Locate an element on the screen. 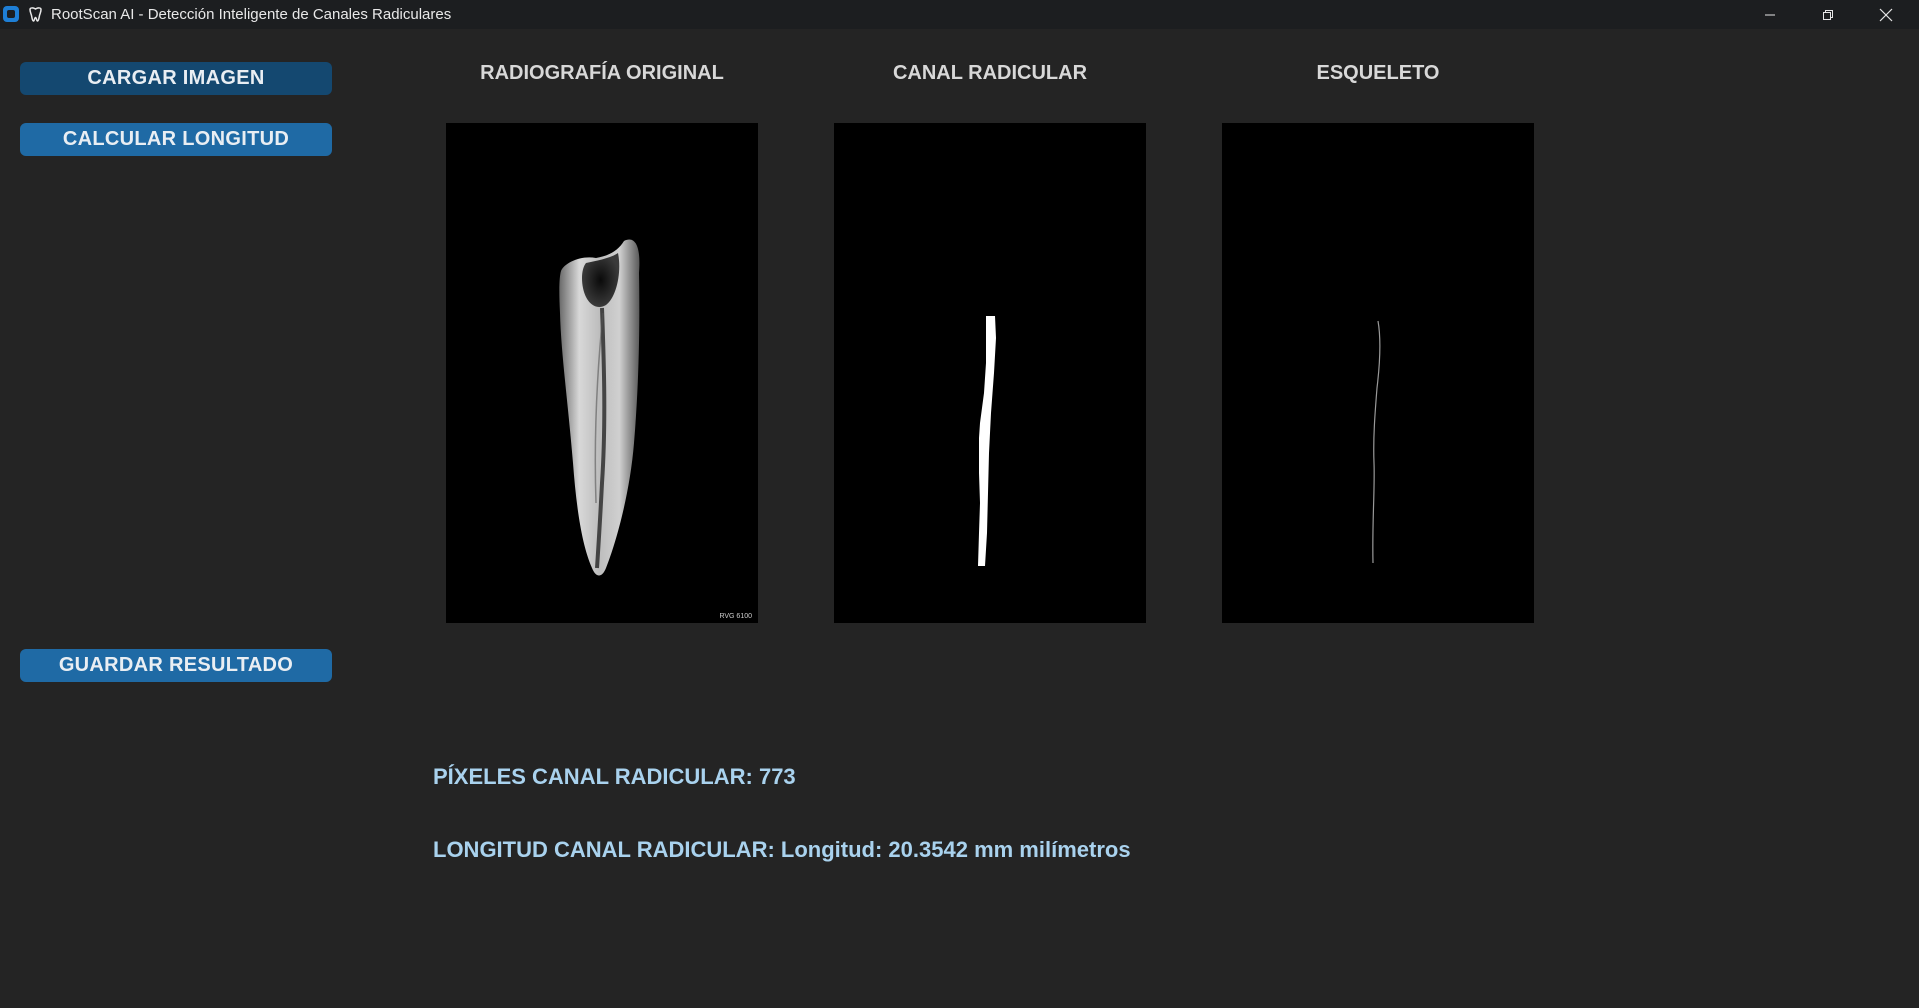 This screenshot has width=1919, height=1008. restore-icon is located at coordinates (1828, 14).